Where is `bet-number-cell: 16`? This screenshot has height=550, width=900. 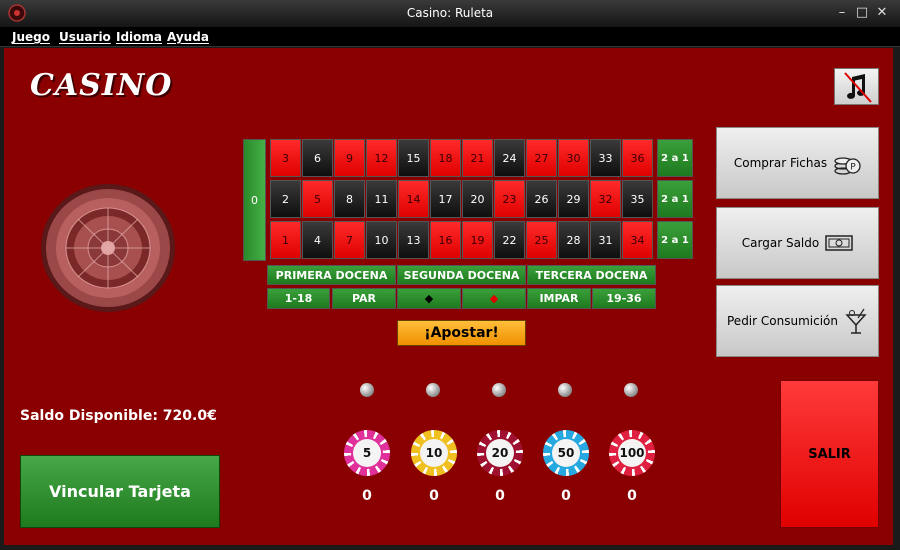
bet-number-cell: 16 is located at coordinates (445, 240).